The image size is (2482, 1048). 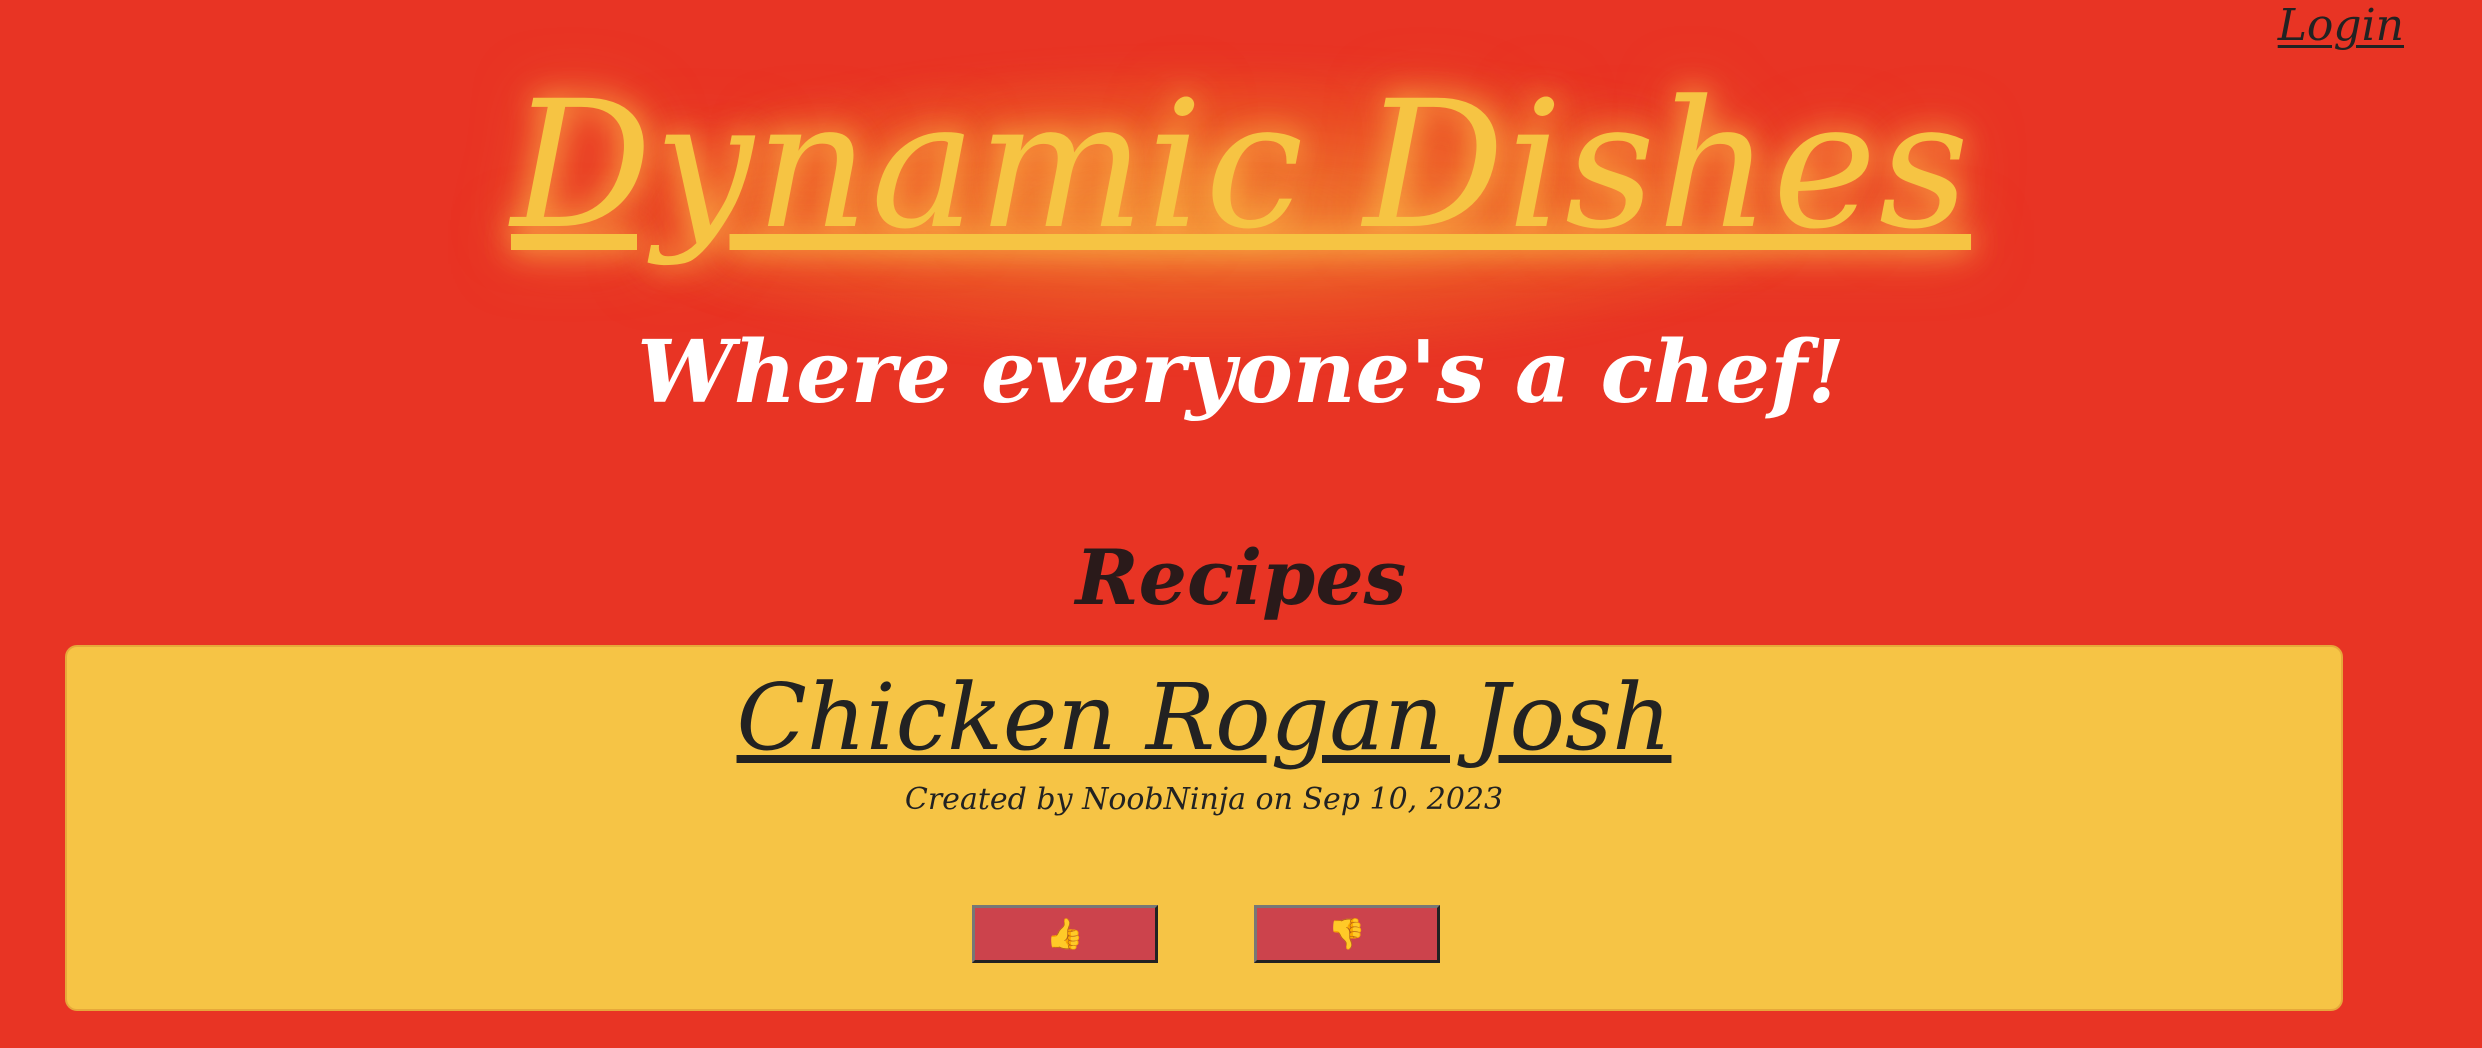 I want to click on downvote-button: 👎, so click(x=1347, y=934).